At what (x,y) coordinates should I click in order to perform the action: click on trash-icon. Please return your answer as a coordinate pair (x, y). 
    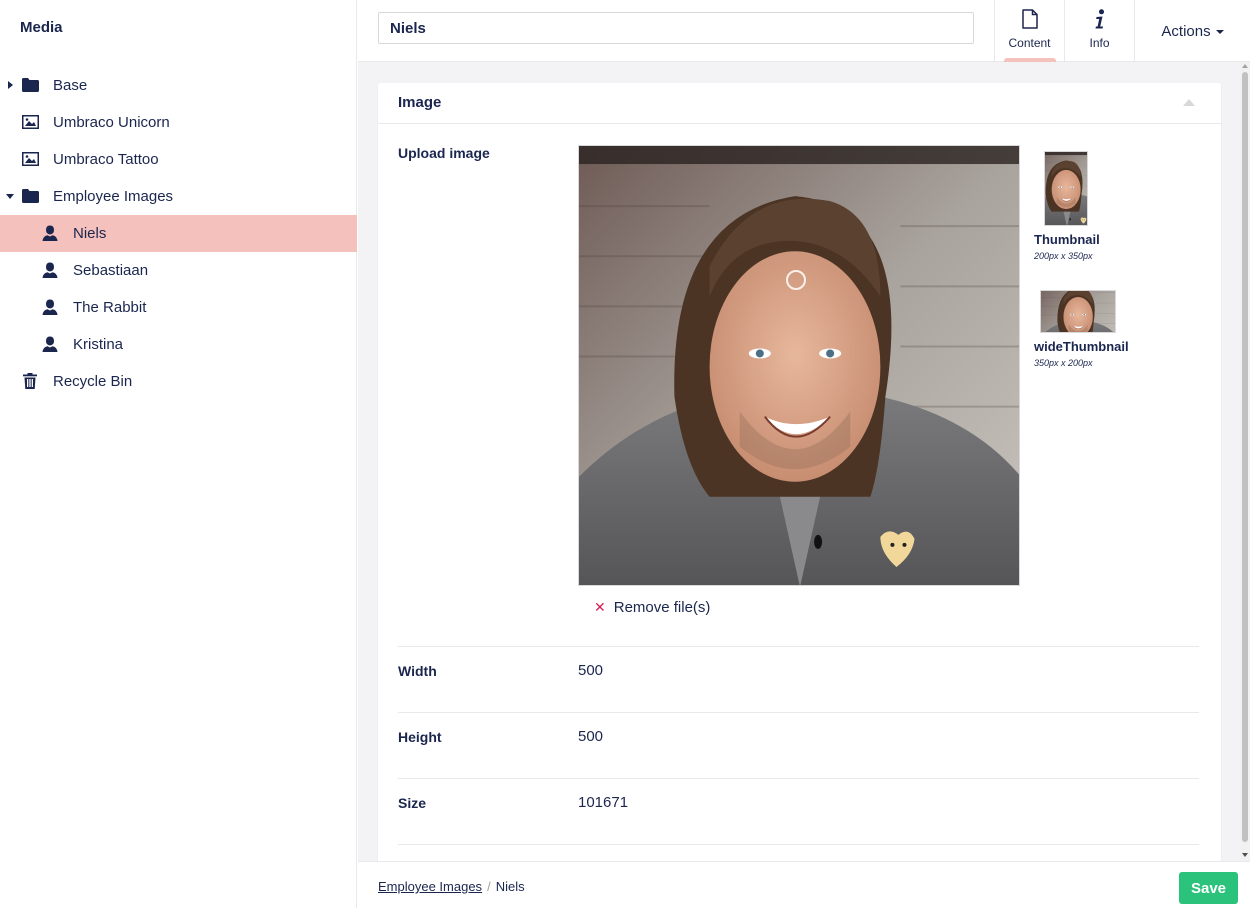
    Looking at the image, I should click on (30, 381).